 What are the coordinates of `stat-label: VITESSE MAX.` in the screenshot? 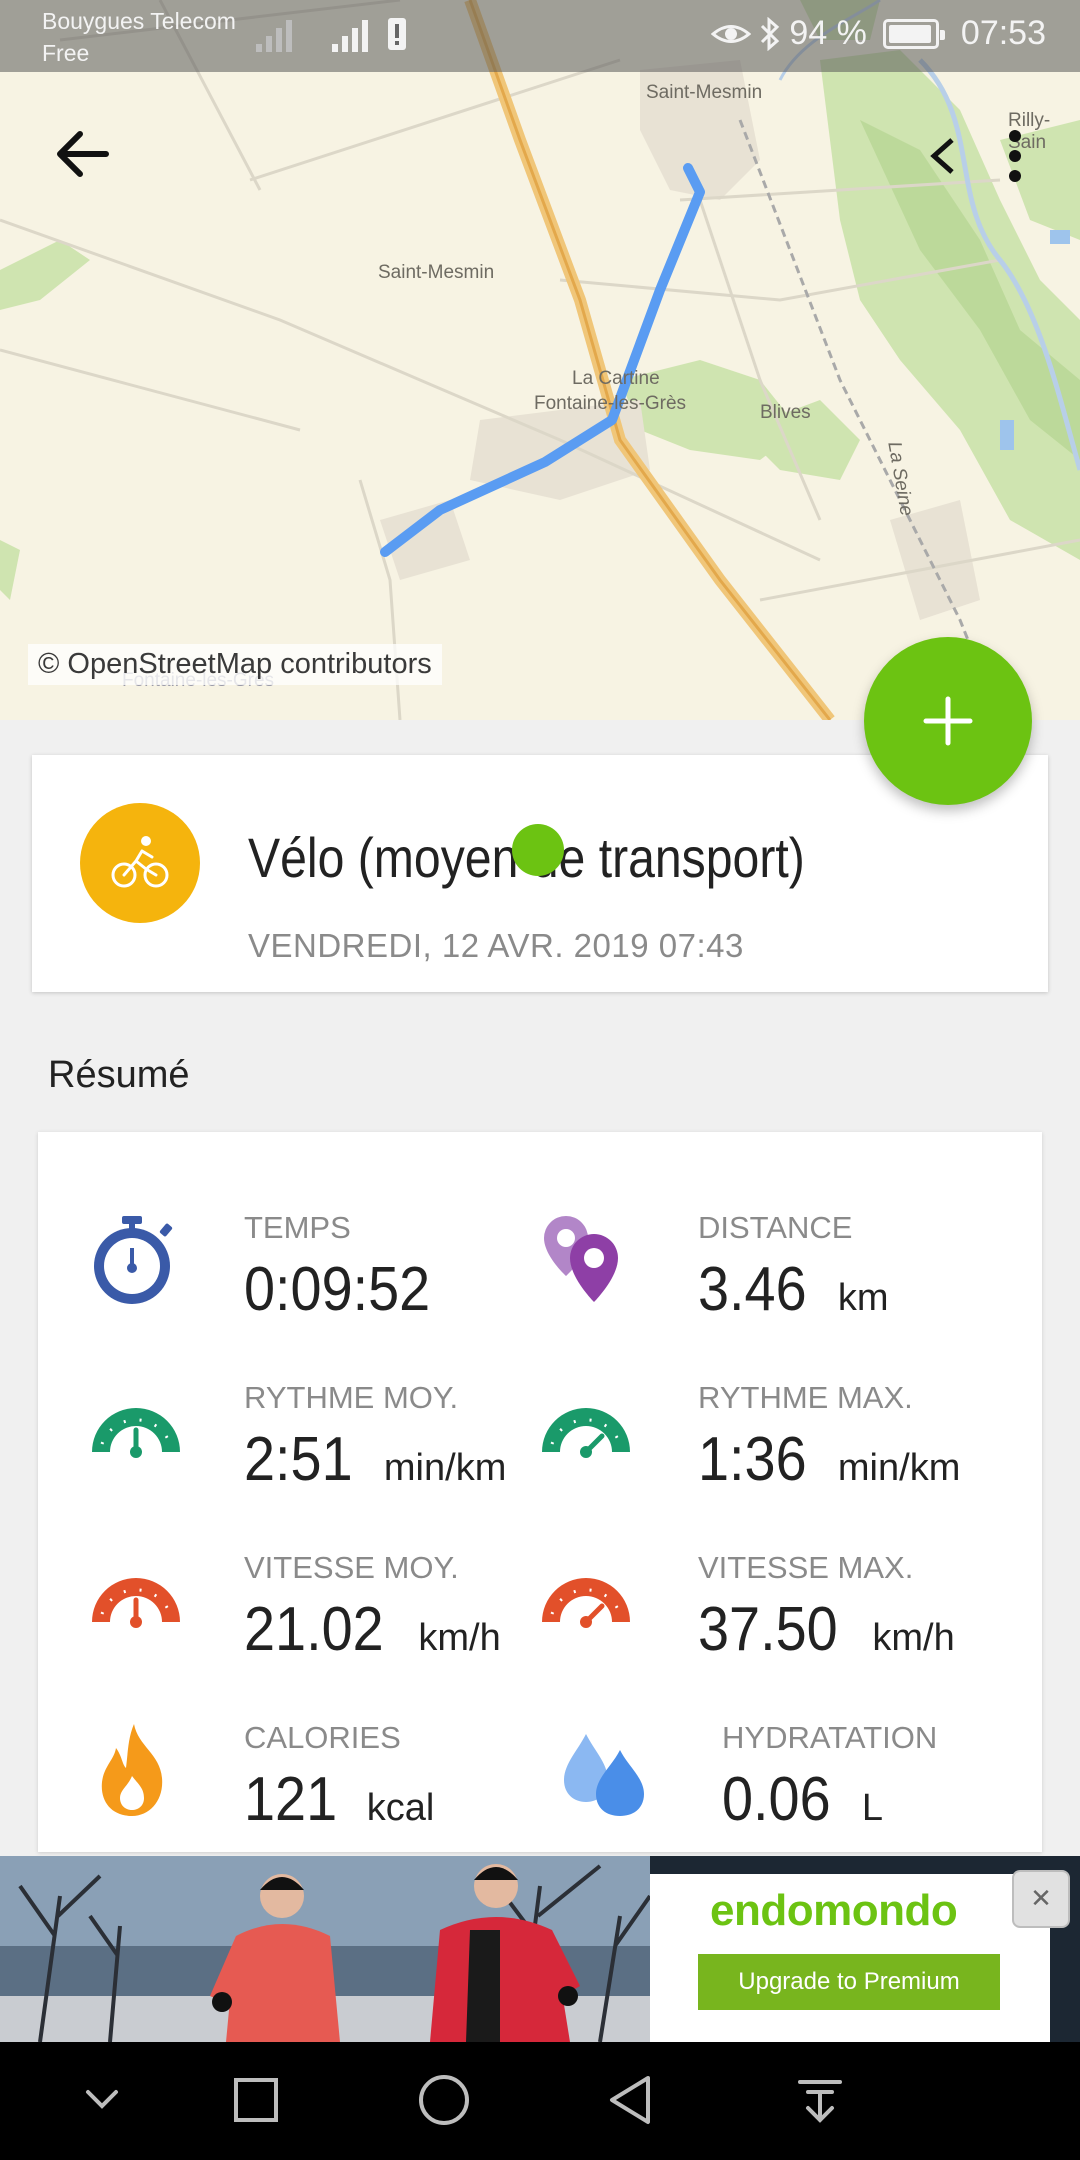 It's located at (806, 1567).